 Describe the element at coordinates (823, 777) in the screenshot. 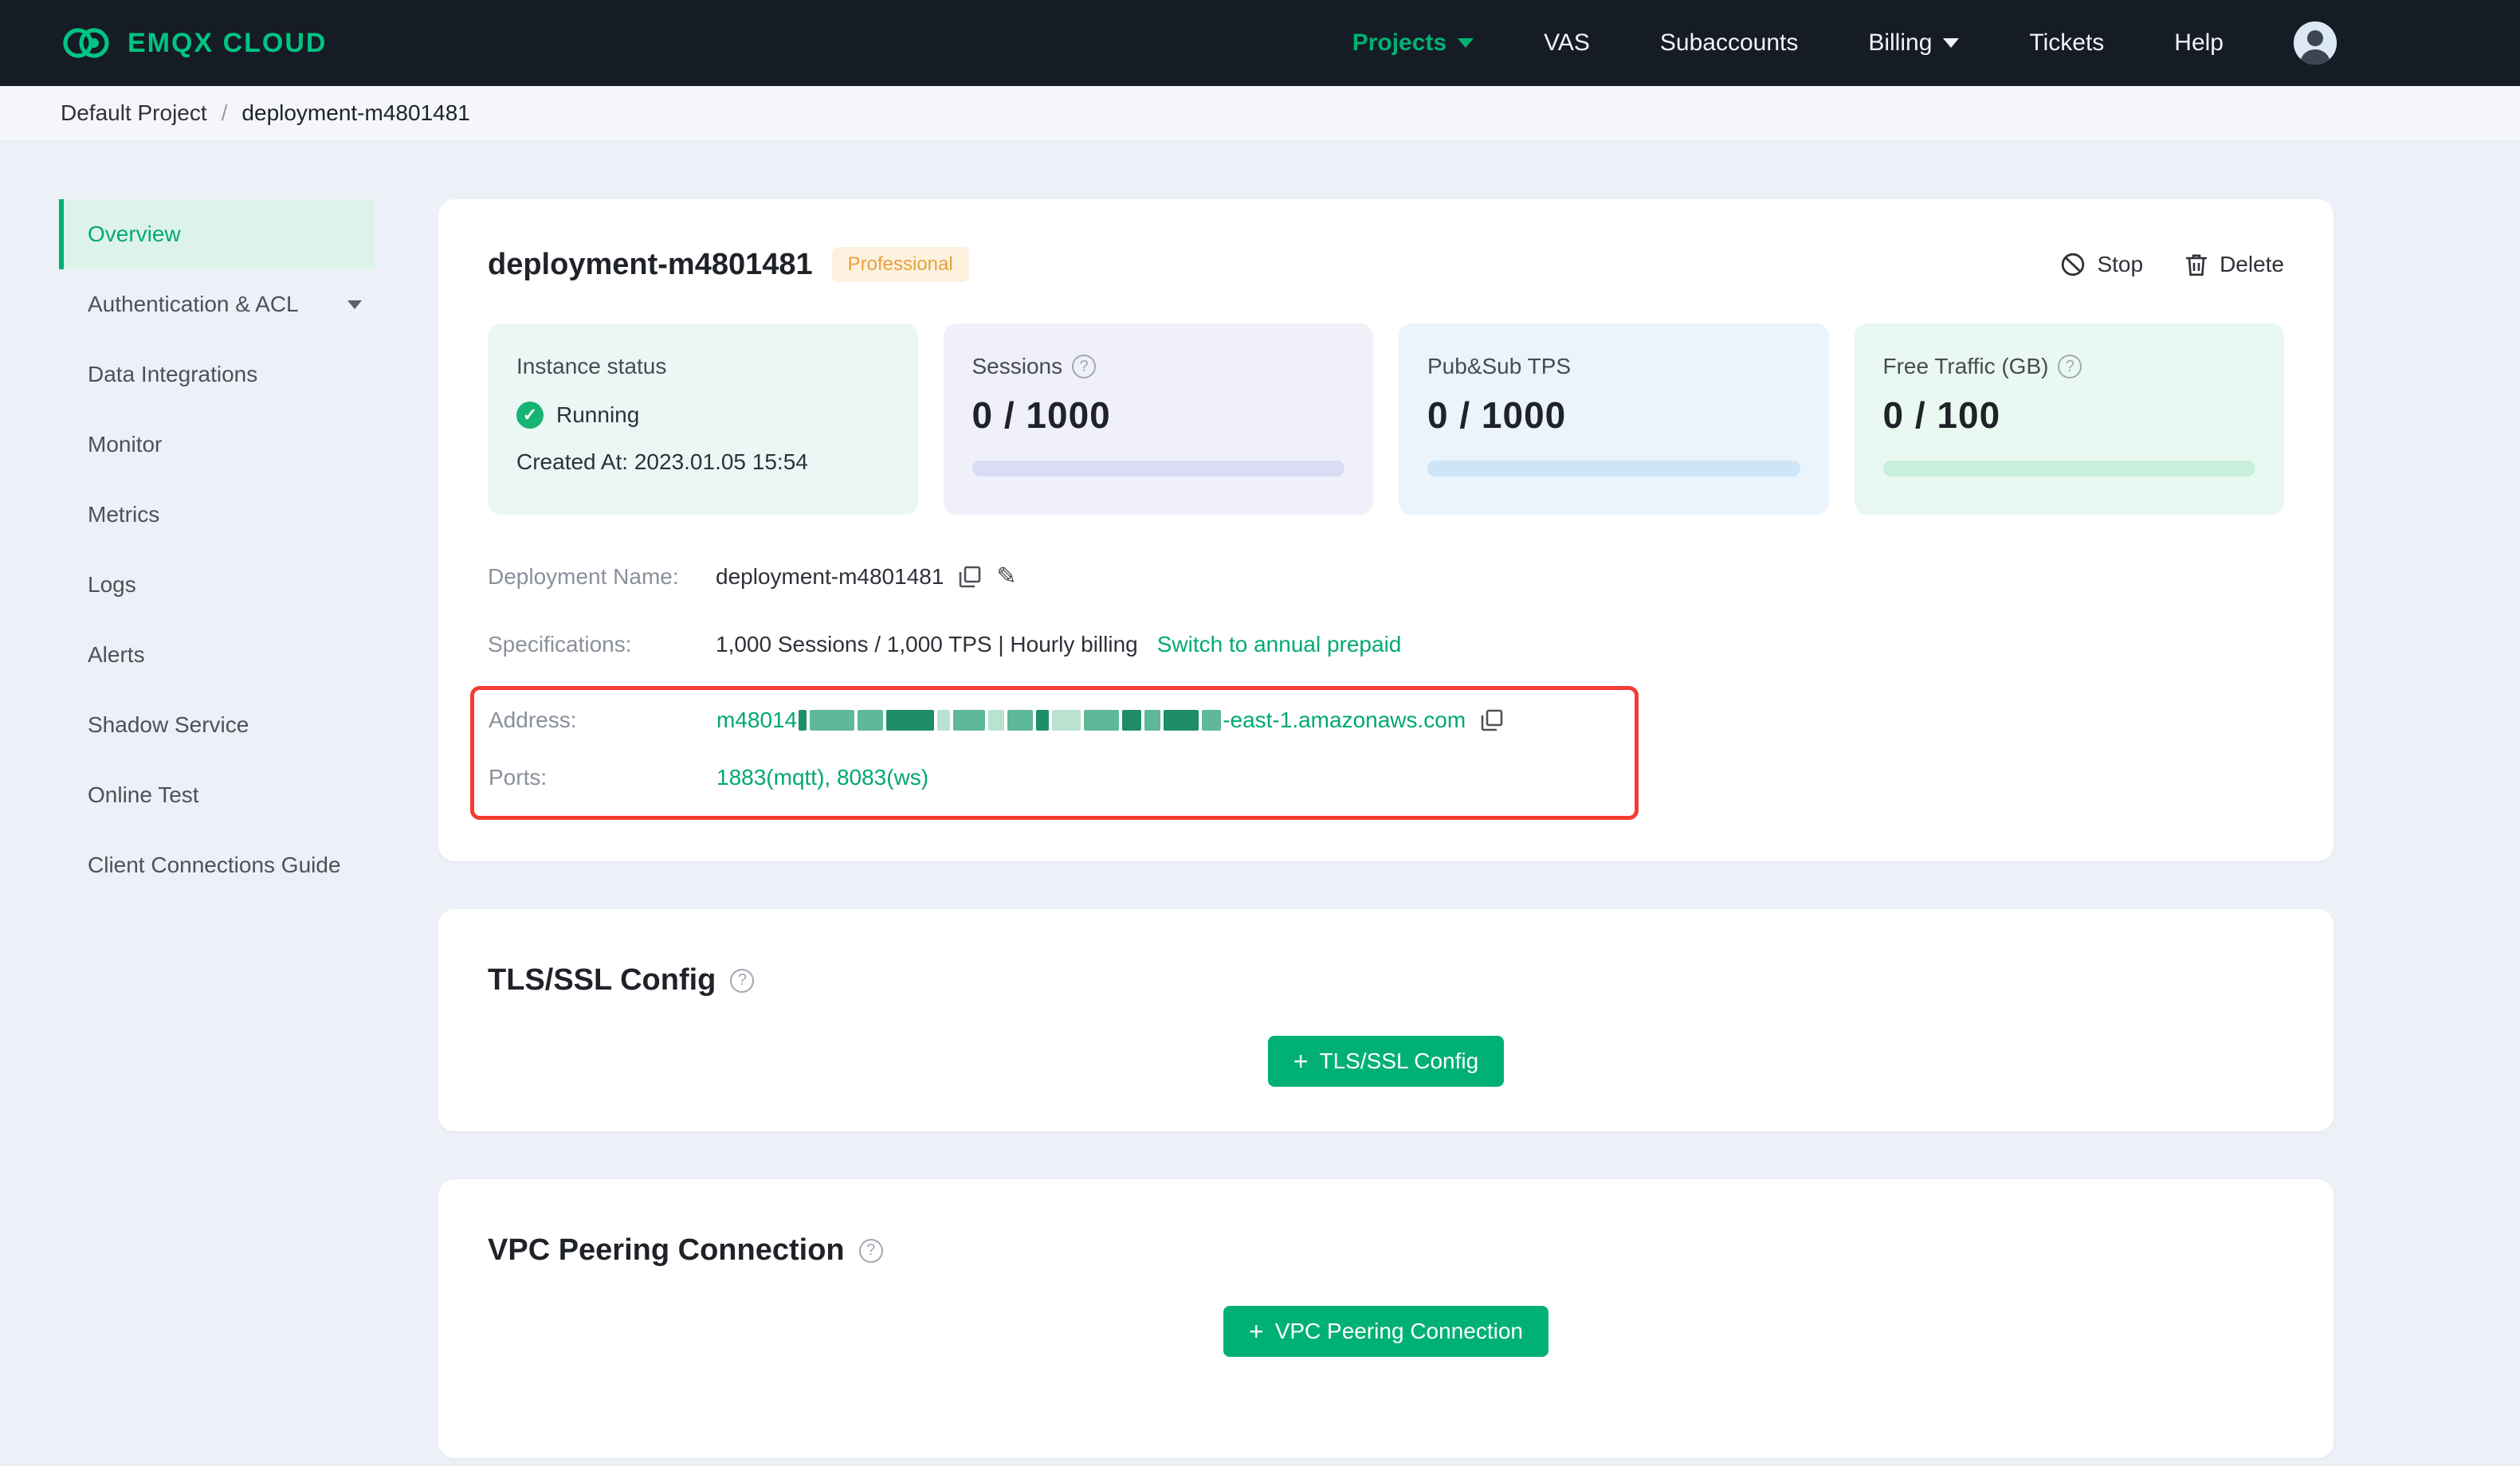

I see `ports-value: 1883(mqtt), 8083(ws)` at that location.